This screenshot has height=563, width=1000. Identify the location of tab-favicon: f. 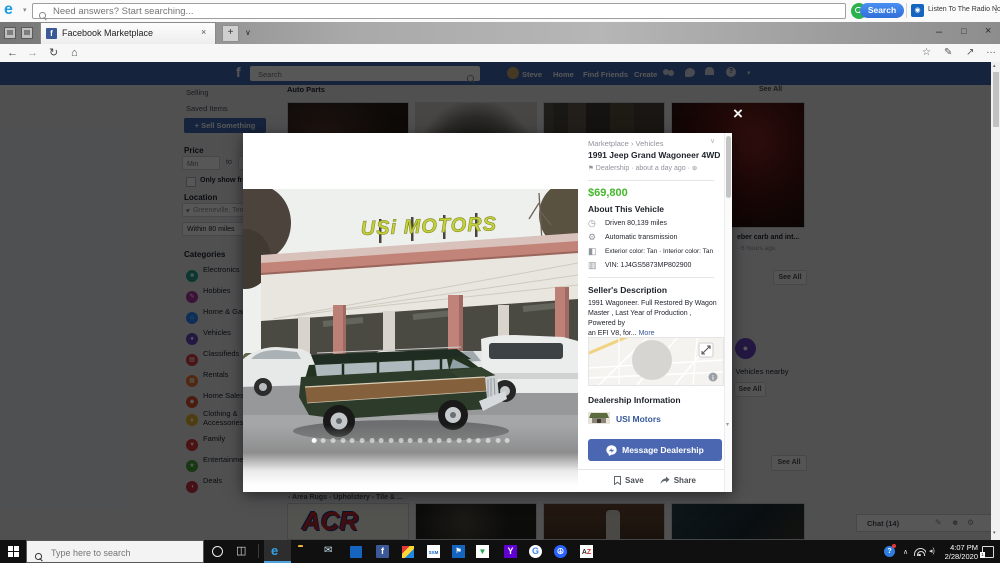
(51, 33).